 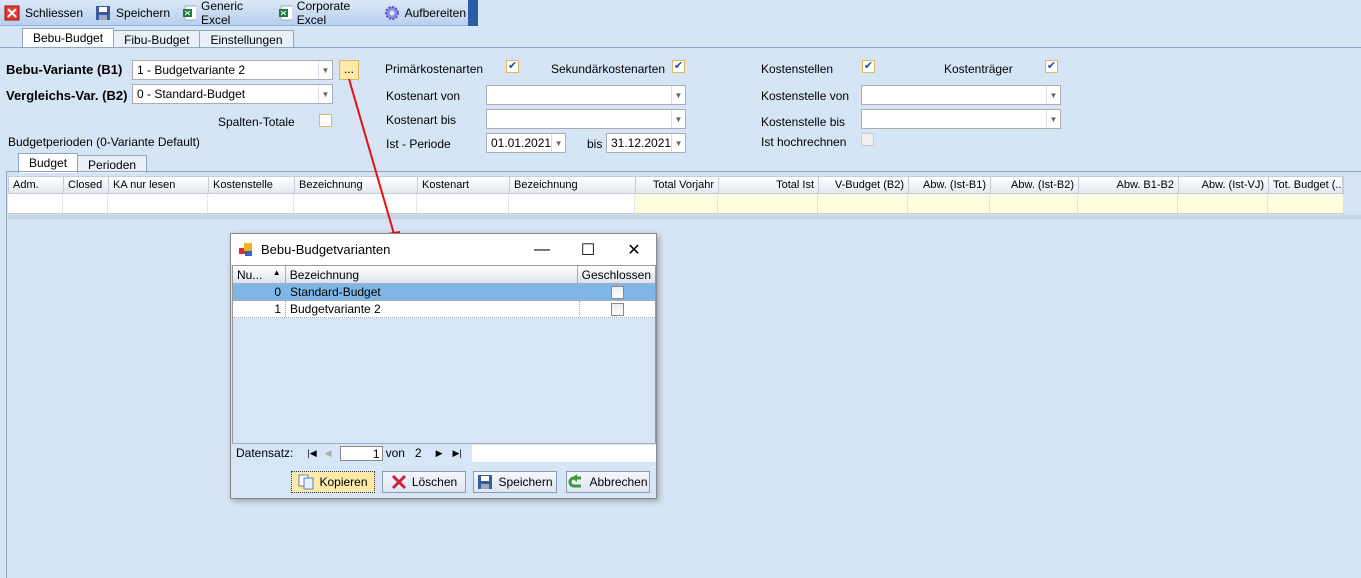 I want to click on column-geschlossen: Geschlossen, so click(x=616, y=274).